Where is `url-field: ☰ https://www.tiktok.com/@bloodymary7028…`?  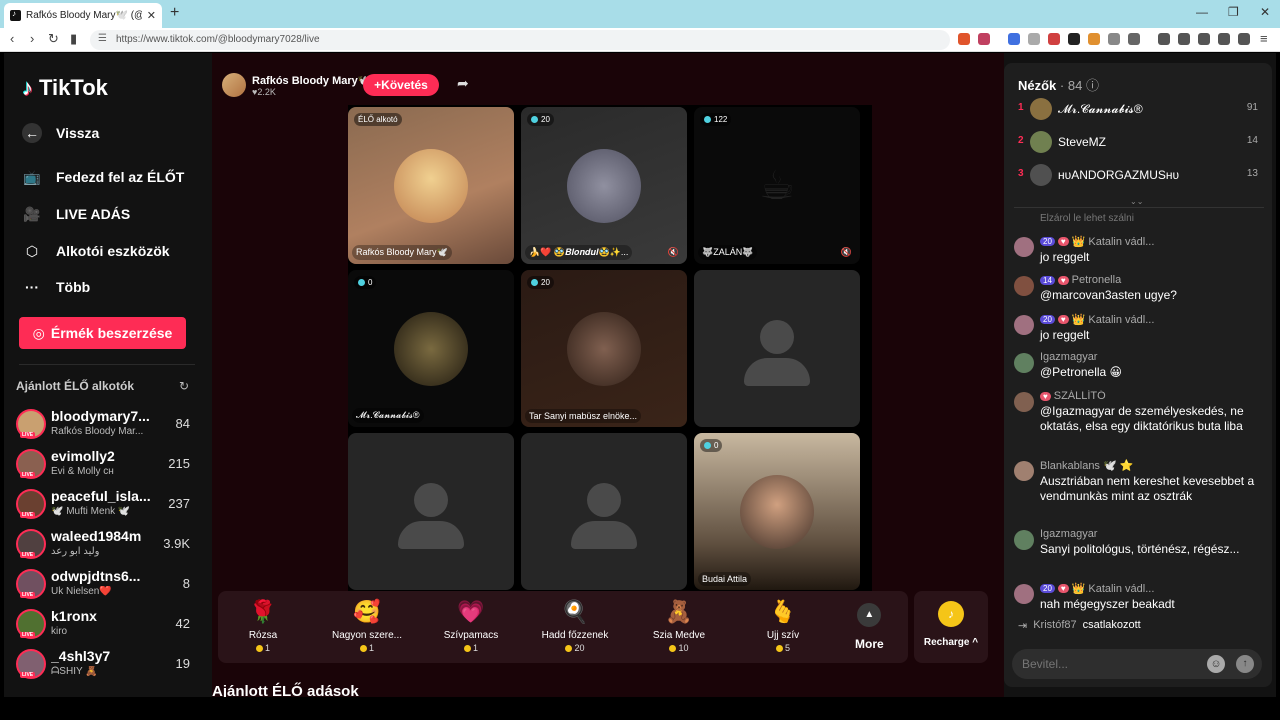 url-field: ☰ https://www.tiktok.com/@bloodymary7028… is located at coordinates (520, 40).